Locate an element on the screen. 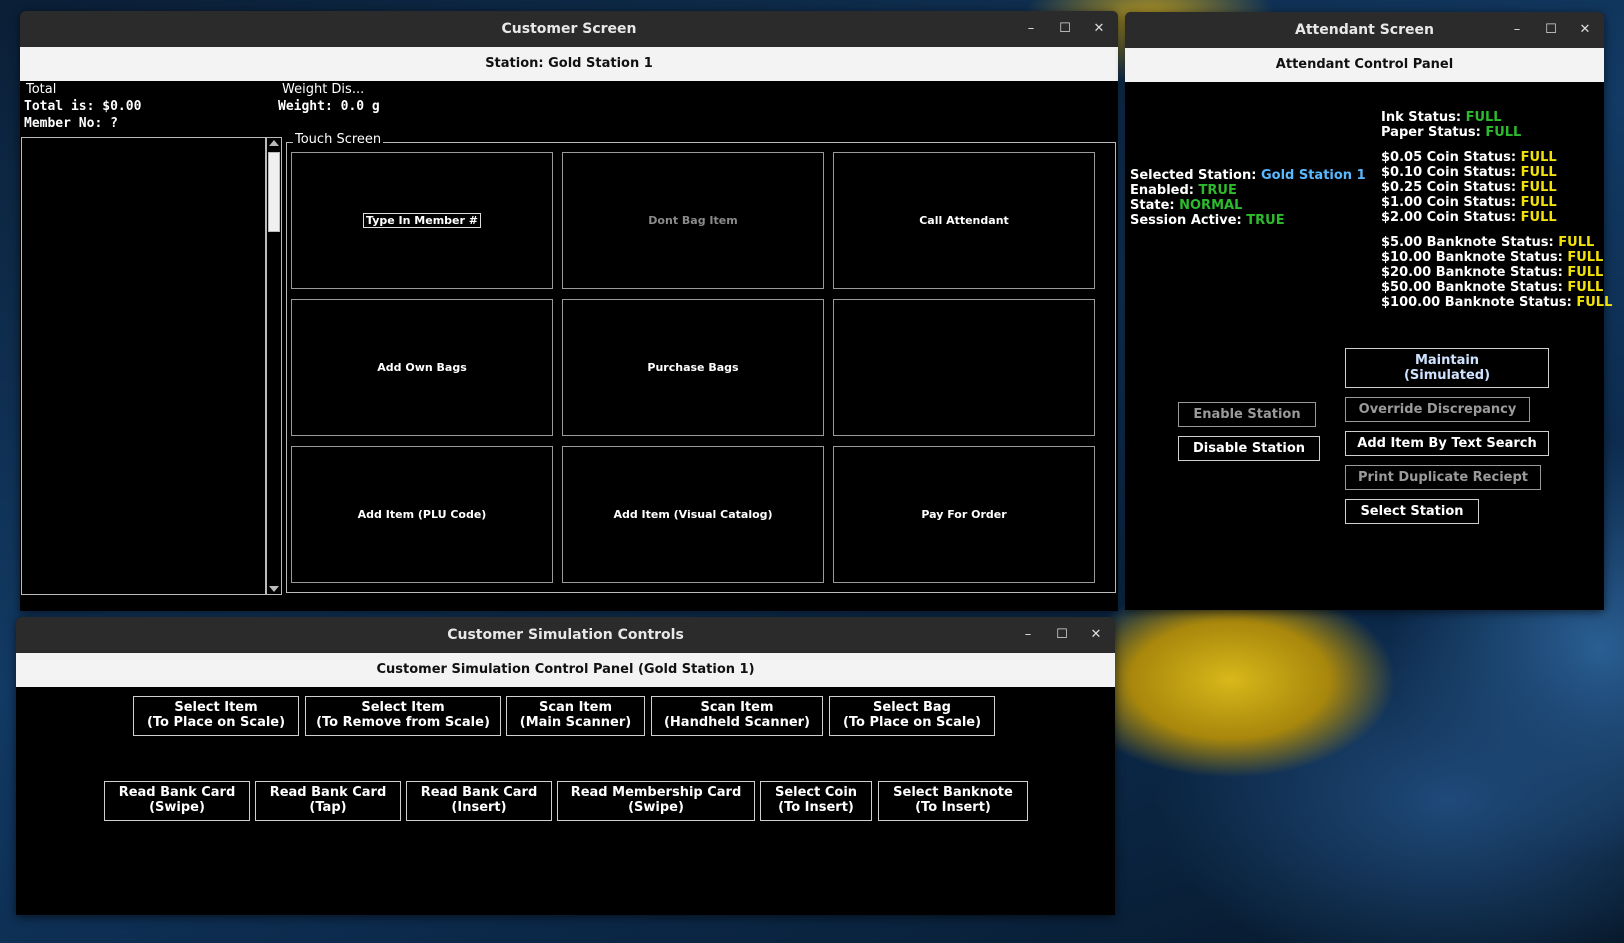 This screenshot has height=943, width=1624. select-item-remove-button: Select Item (To Remove from Scale) is located at coordinates (403, 716).